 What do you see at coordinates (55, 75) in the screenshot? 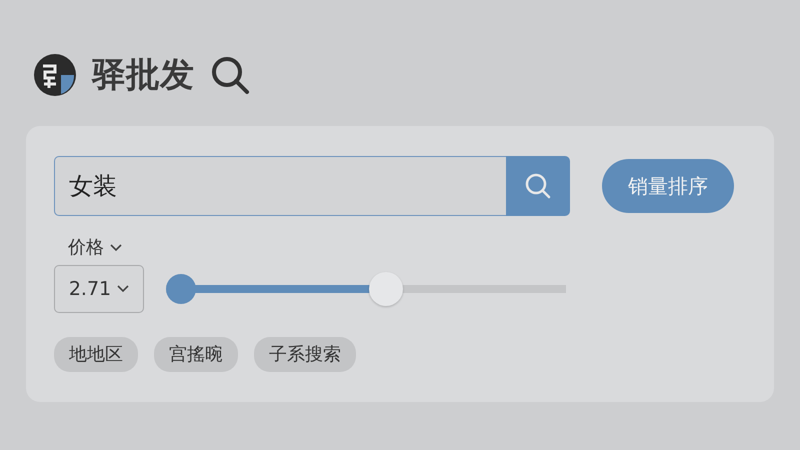
I see `logo-icon` at bounding box center [55, 75].